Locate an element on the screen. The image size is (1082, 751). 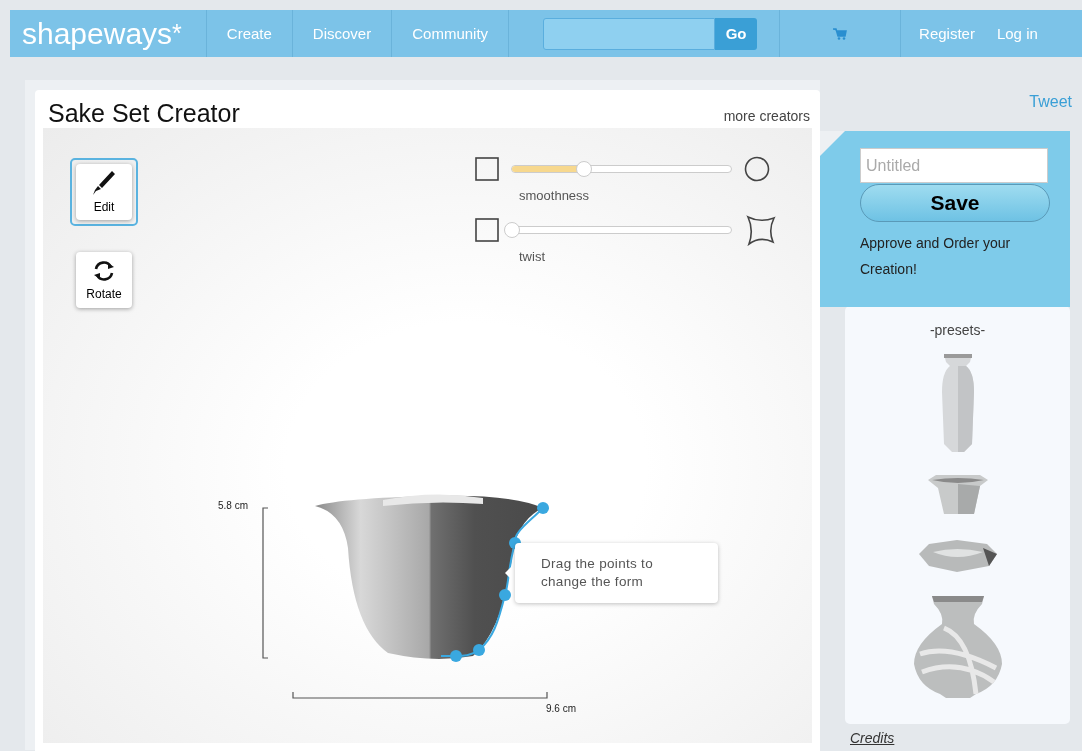
more-creators-link: more creators is located at coordinates (766, 118).